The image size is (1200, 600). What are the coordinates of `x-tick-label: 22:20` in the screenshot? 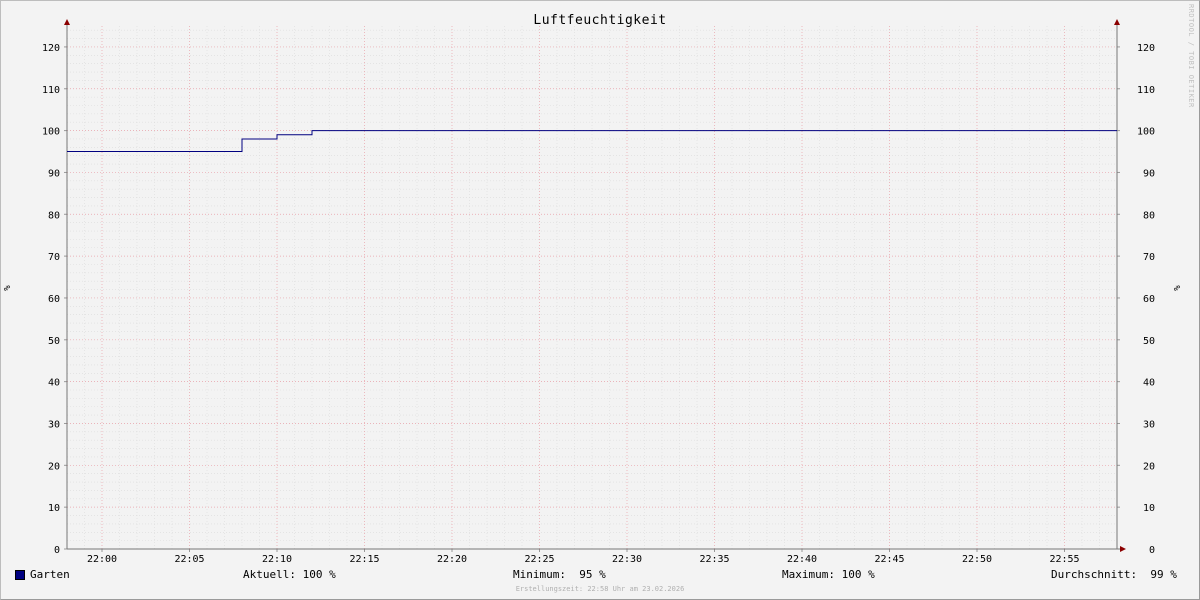 It's located at (452, 559).